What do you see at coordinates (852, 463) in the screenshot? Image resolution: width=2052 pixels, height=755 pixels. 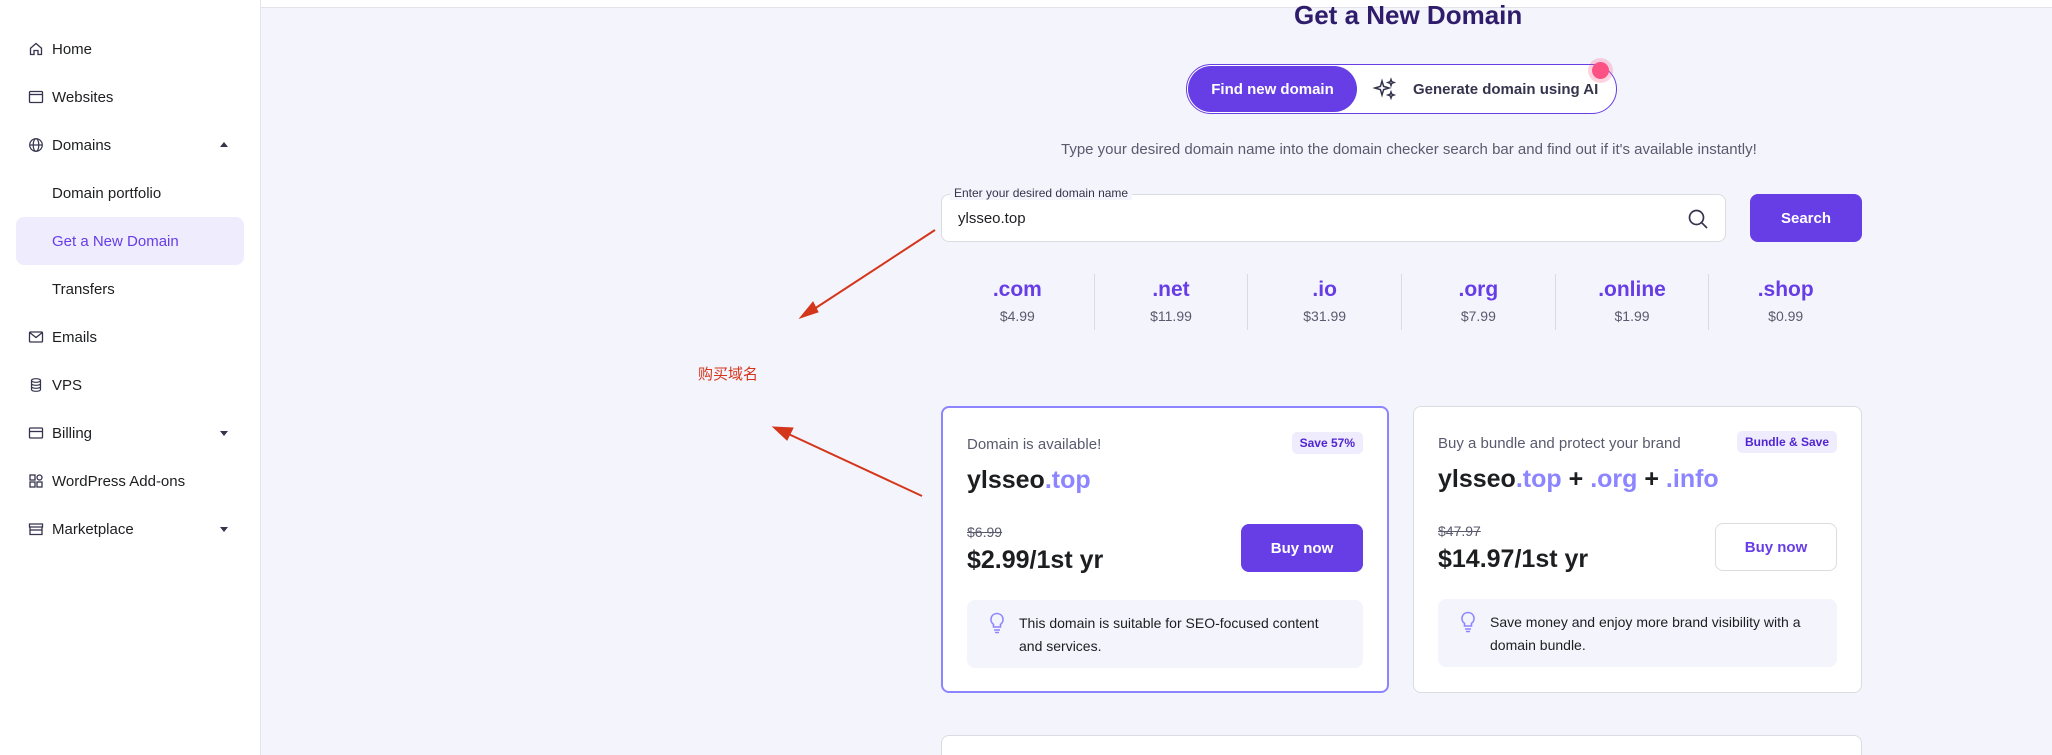 I see `annotation-arrow-bottom` at bounding box center [852, 463].